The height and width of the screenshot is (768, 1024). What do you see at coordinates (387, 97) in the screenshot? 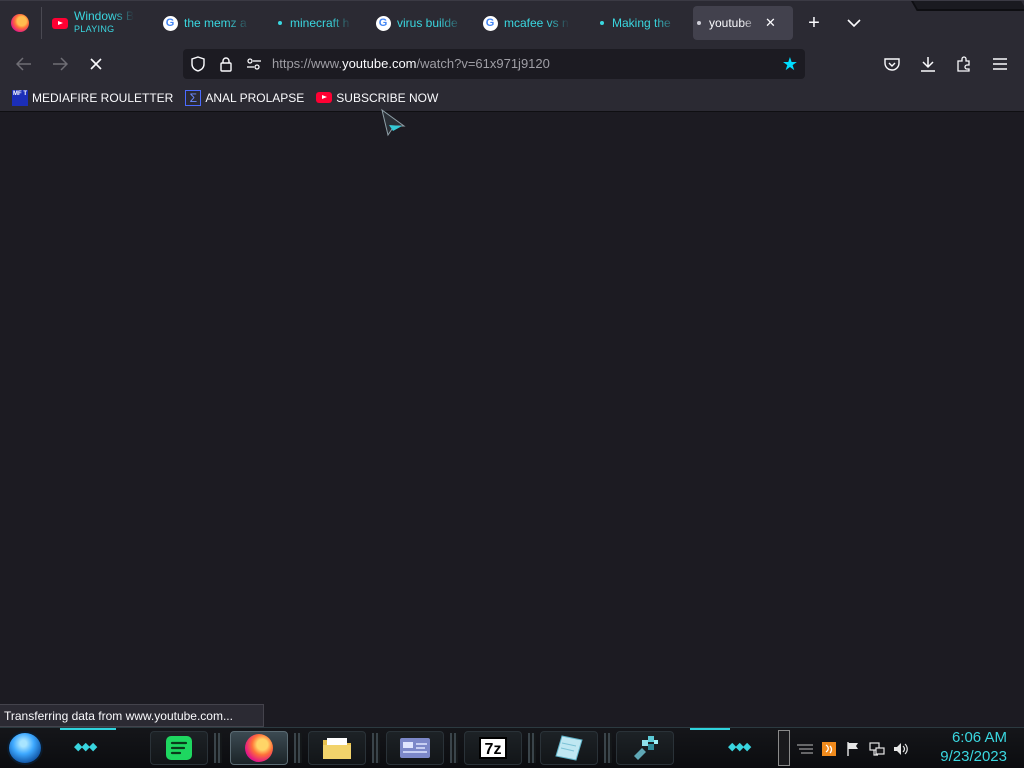
I see `bookmark-label: SUBSCRIBE NOW` at bounding box center [387, 97].